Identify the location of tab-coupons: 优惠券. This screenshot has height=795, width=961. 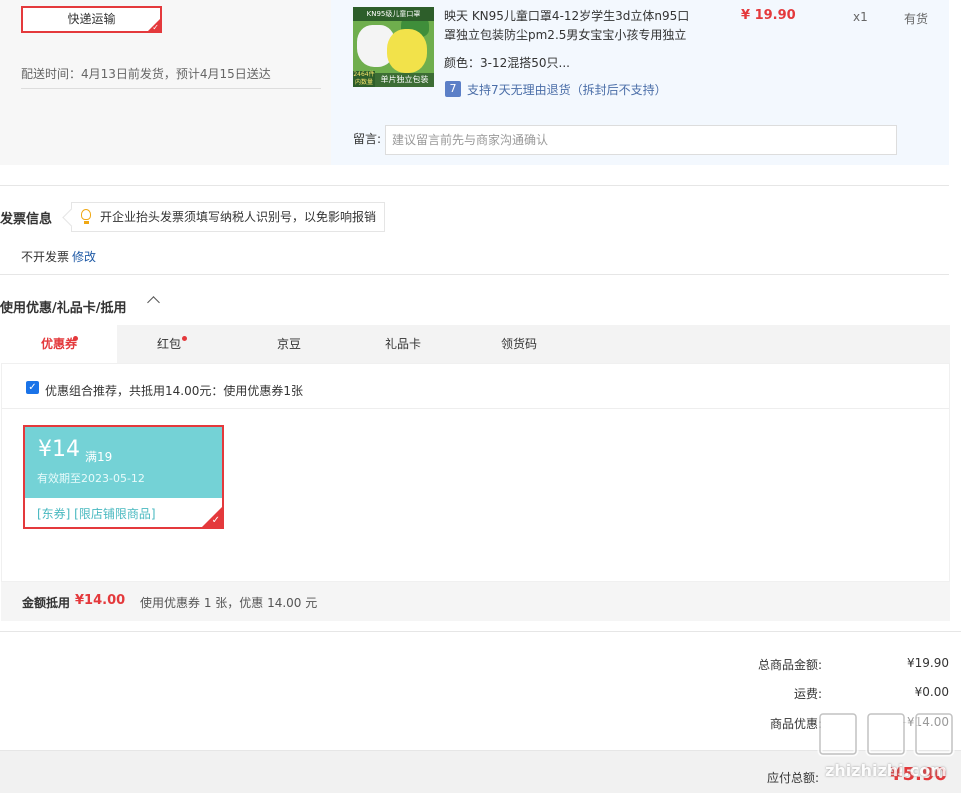
(59, 344).